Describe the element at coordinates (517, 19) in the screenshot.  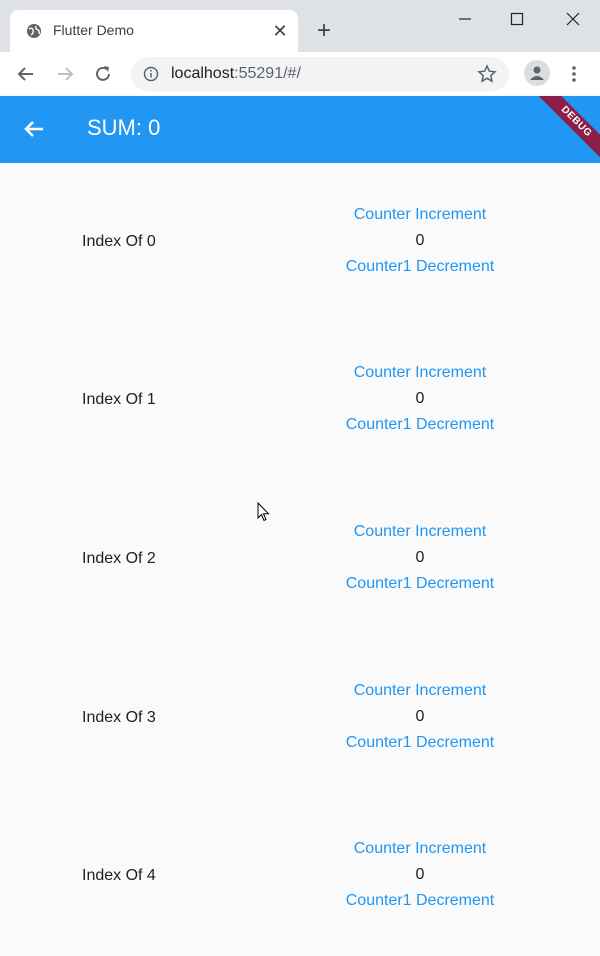
I see `maximize-icon` at that location.